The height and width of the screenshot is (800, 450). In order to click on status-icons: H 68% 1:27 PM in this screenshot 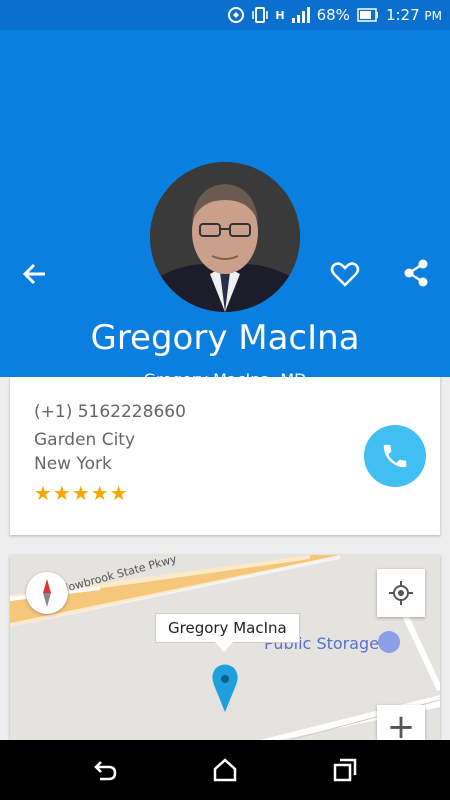, I will do `click(334, 15)`.